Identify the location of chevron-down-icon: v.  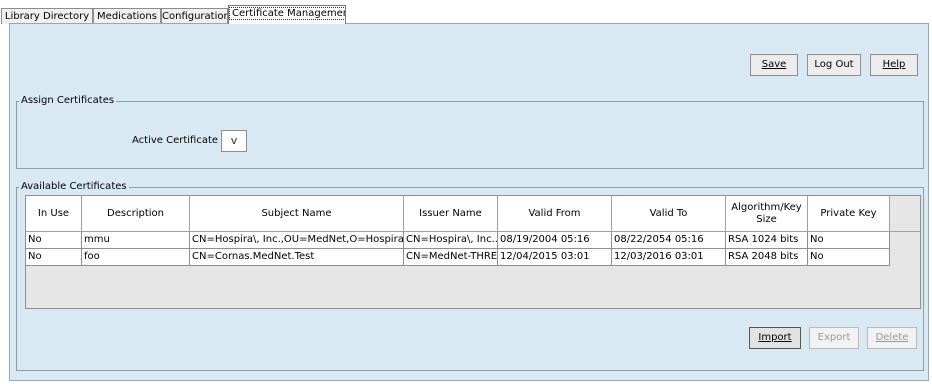
(234, 140).